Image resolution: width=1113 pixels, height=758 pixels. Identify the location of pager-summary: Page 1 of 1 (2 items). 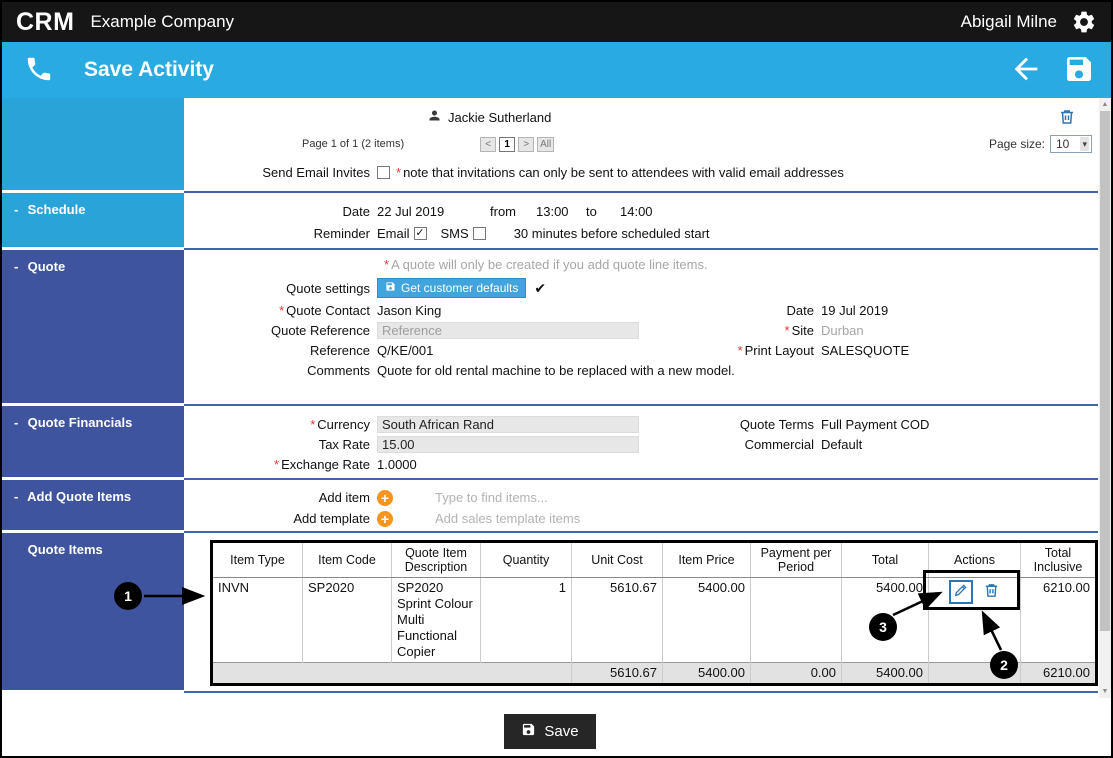
(353, 144).